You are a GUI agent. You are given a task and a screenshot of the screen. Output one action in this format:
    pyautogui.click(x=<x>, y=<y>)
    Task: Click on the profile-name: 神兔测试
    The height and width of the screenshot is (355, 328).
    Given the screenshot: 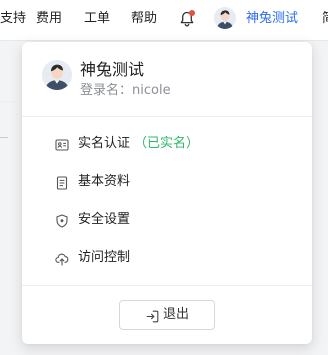 What is the action you would take?
    pyautogui.click(x=112, y=69)
    